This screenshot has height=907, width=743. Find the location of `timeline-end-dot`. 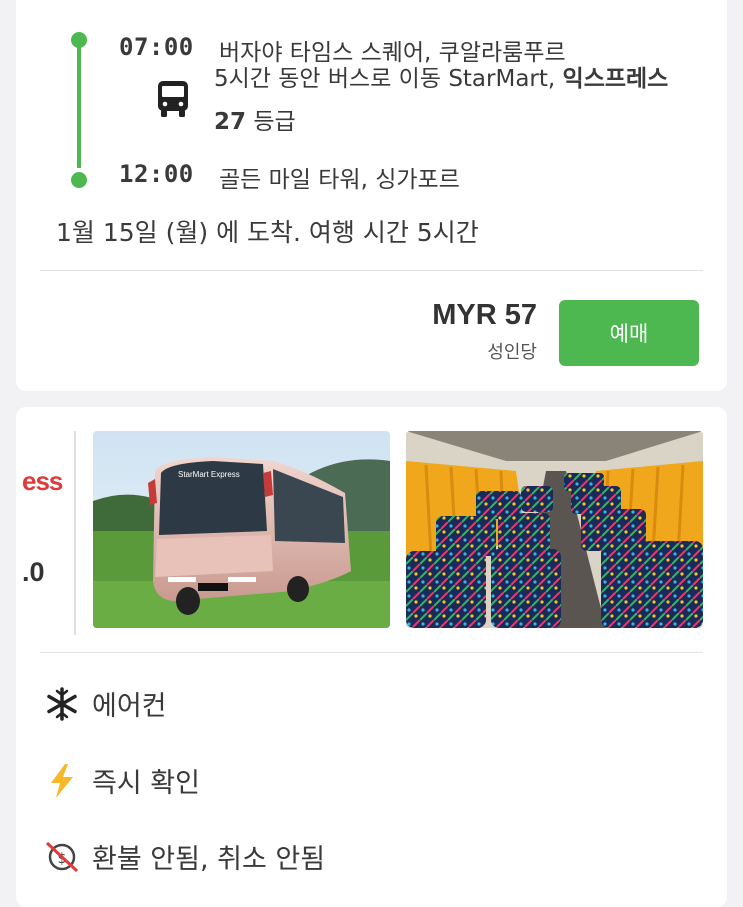

timeline-end-dot is located at coordinates (79, 180).